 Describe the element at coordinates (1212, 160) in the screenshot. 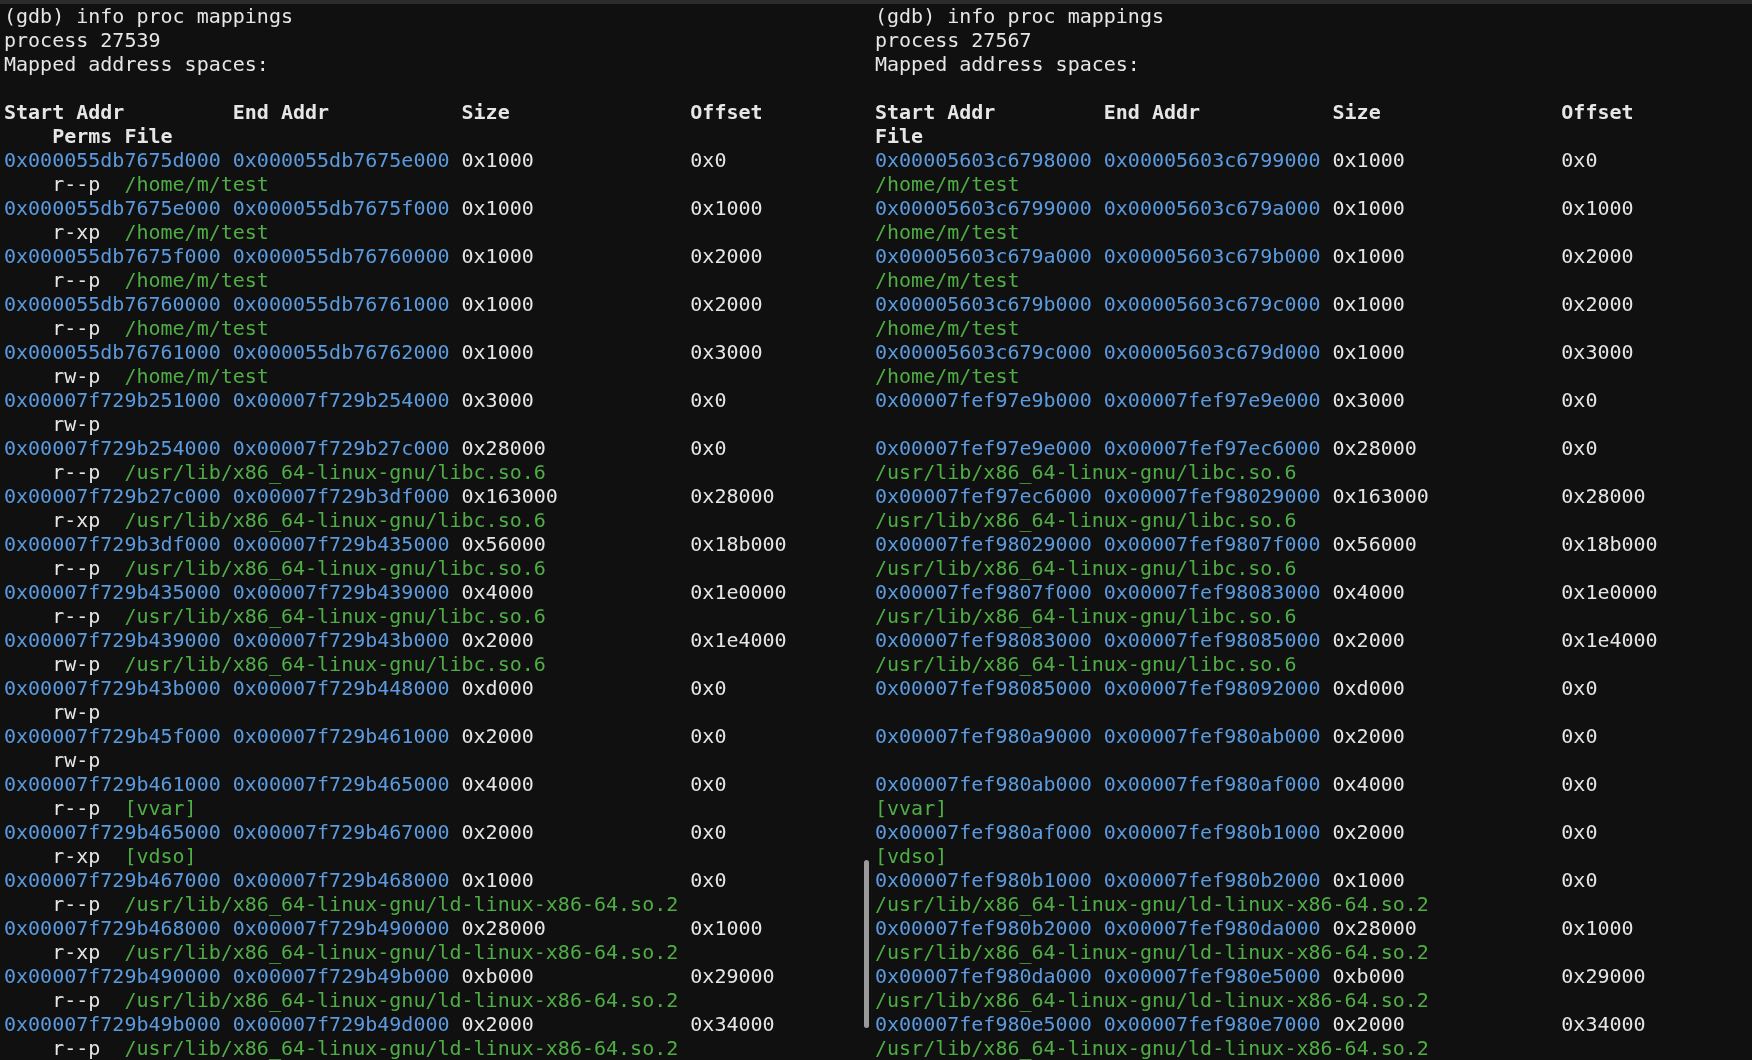

I see `end-address: 0x00005603c6799000` at that location.